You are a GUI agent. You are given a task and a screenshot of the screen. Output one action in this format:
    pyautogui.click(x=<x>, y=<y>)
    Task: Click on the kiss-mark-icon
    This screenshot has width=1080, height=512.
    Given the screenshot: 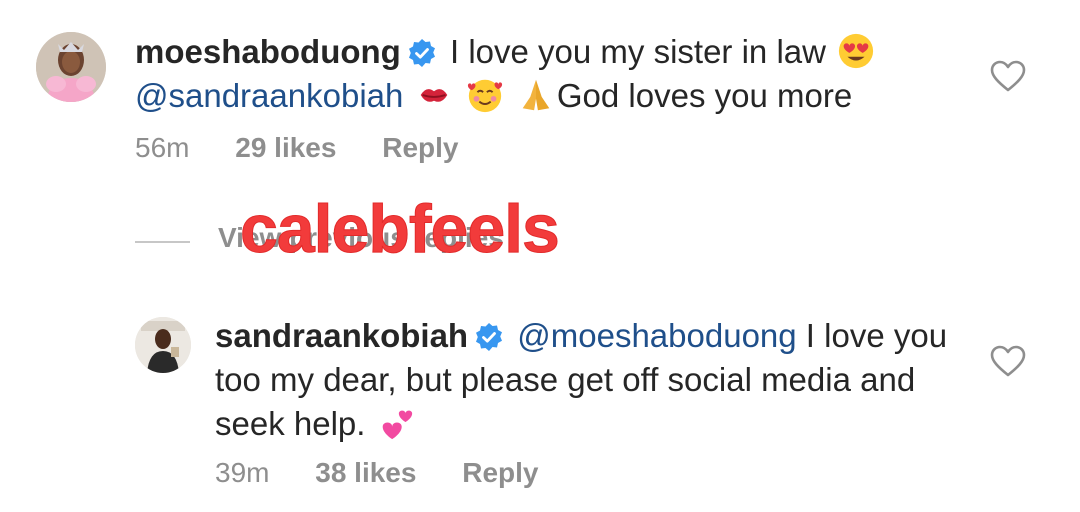 What is the action you would take?
    pyautogui.click(x=433, y=95)
    